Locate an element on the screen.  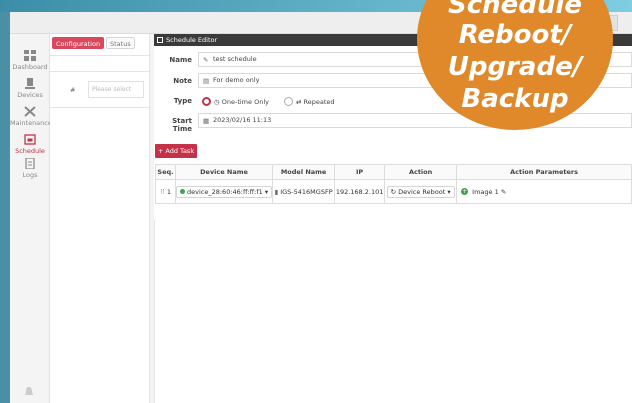
schedule-list: # Please select is located at coordinates (100, 81).